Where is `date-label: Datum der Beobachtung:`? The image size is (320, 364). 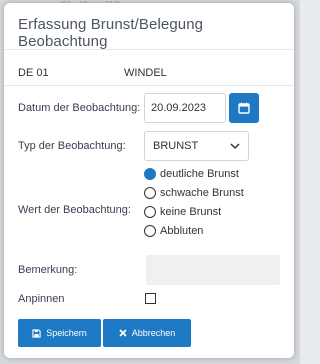
date-label: Datum der Beobachtung: is located at coordinates (79, 108).